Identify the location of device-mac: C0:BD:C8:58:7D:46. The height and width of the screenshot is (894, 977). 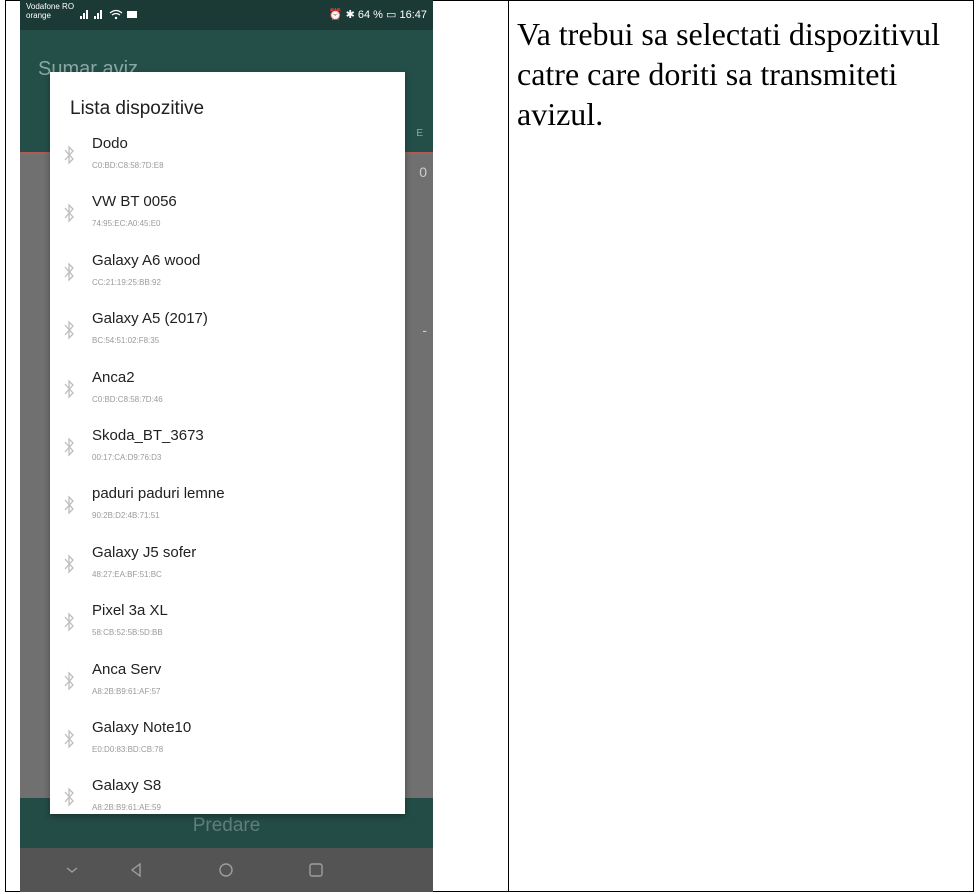
(127, 399).